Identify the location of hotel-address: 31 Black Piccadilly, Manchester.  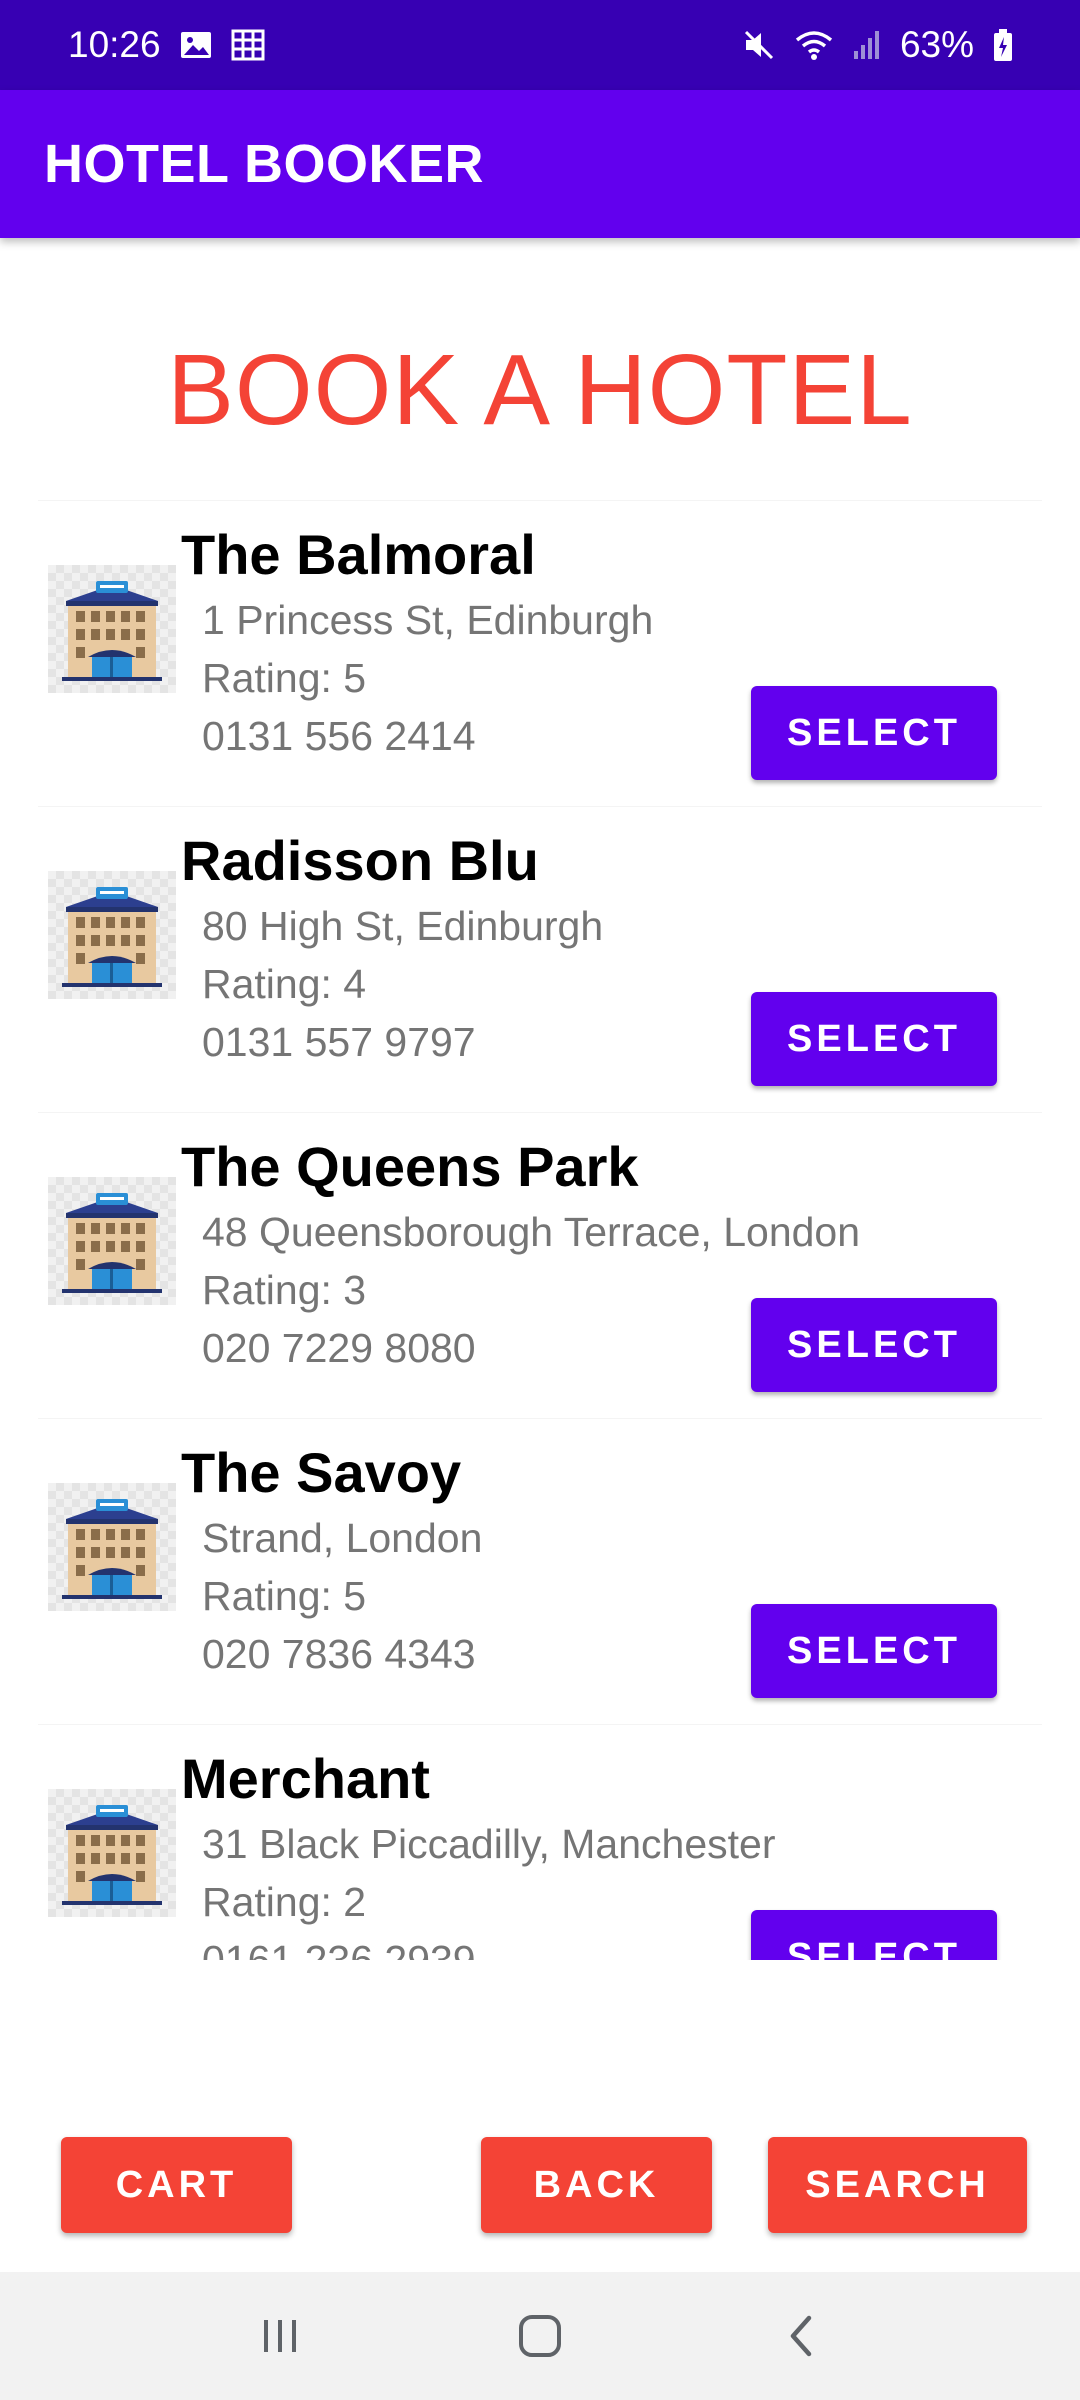
(489, 1844).